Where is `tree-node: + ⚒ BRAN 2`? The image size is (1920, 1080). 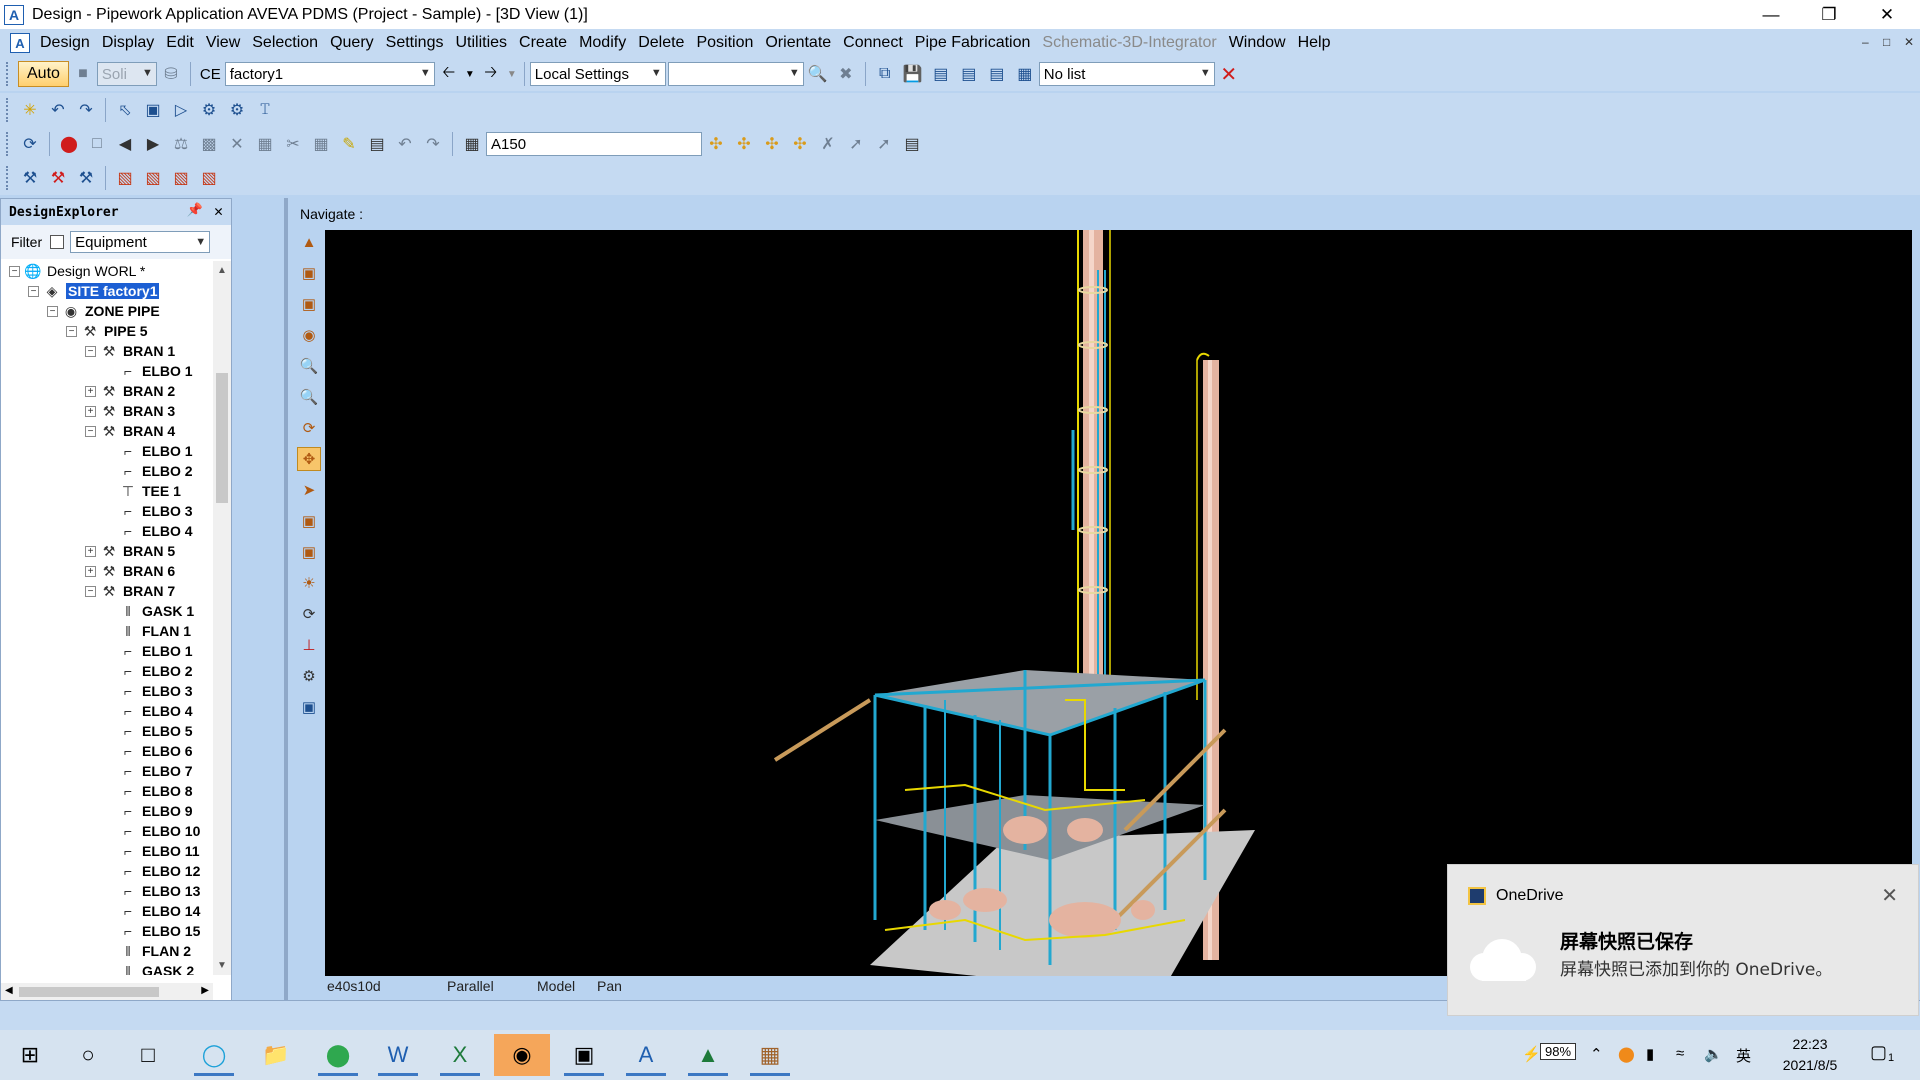 tree-node: + ⚒ BRAN 2 is located at coordinates (107, 391).